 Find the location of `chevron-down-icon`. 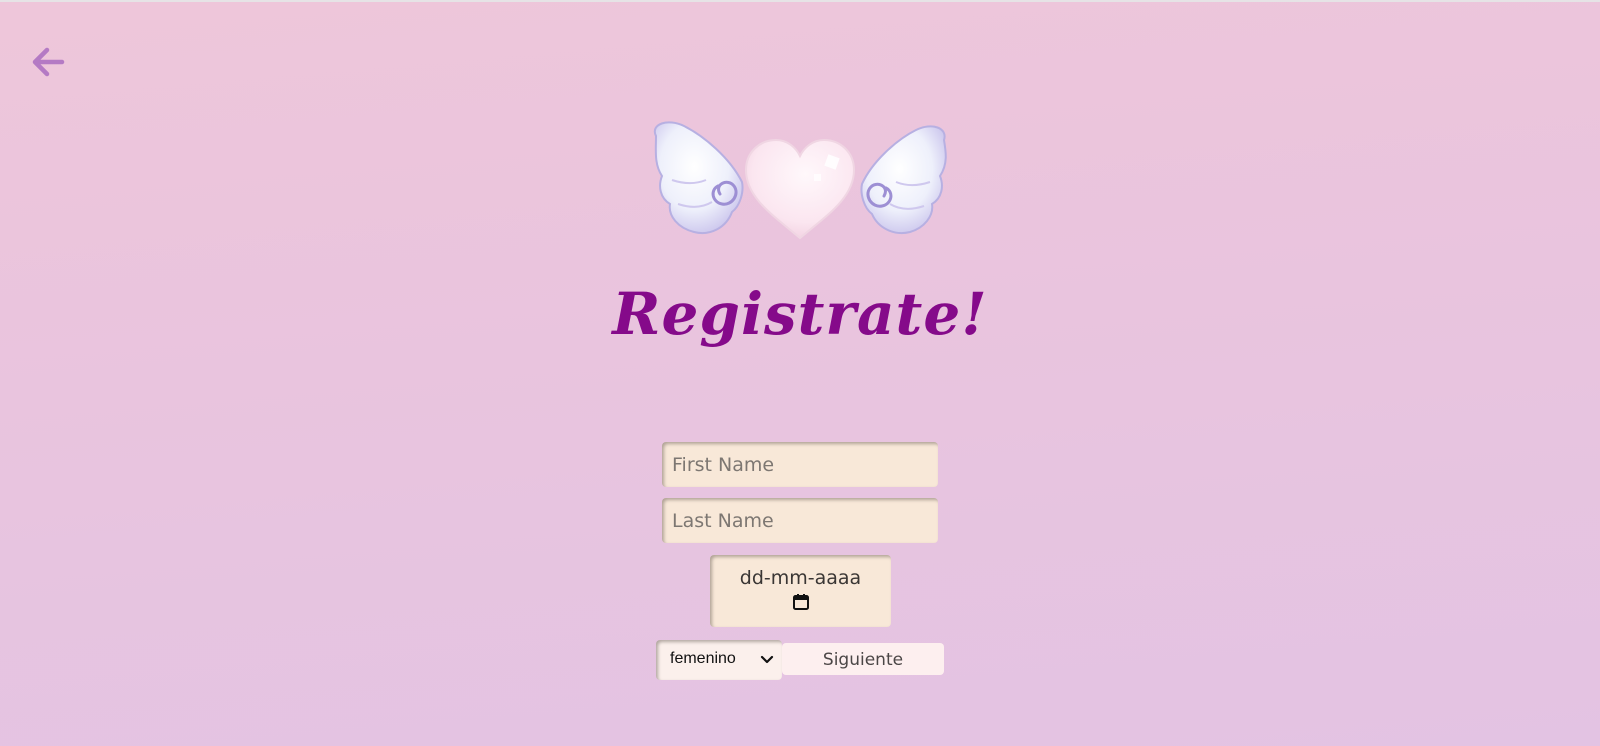

chevron-down-icon is located at coordinates (767, 659).